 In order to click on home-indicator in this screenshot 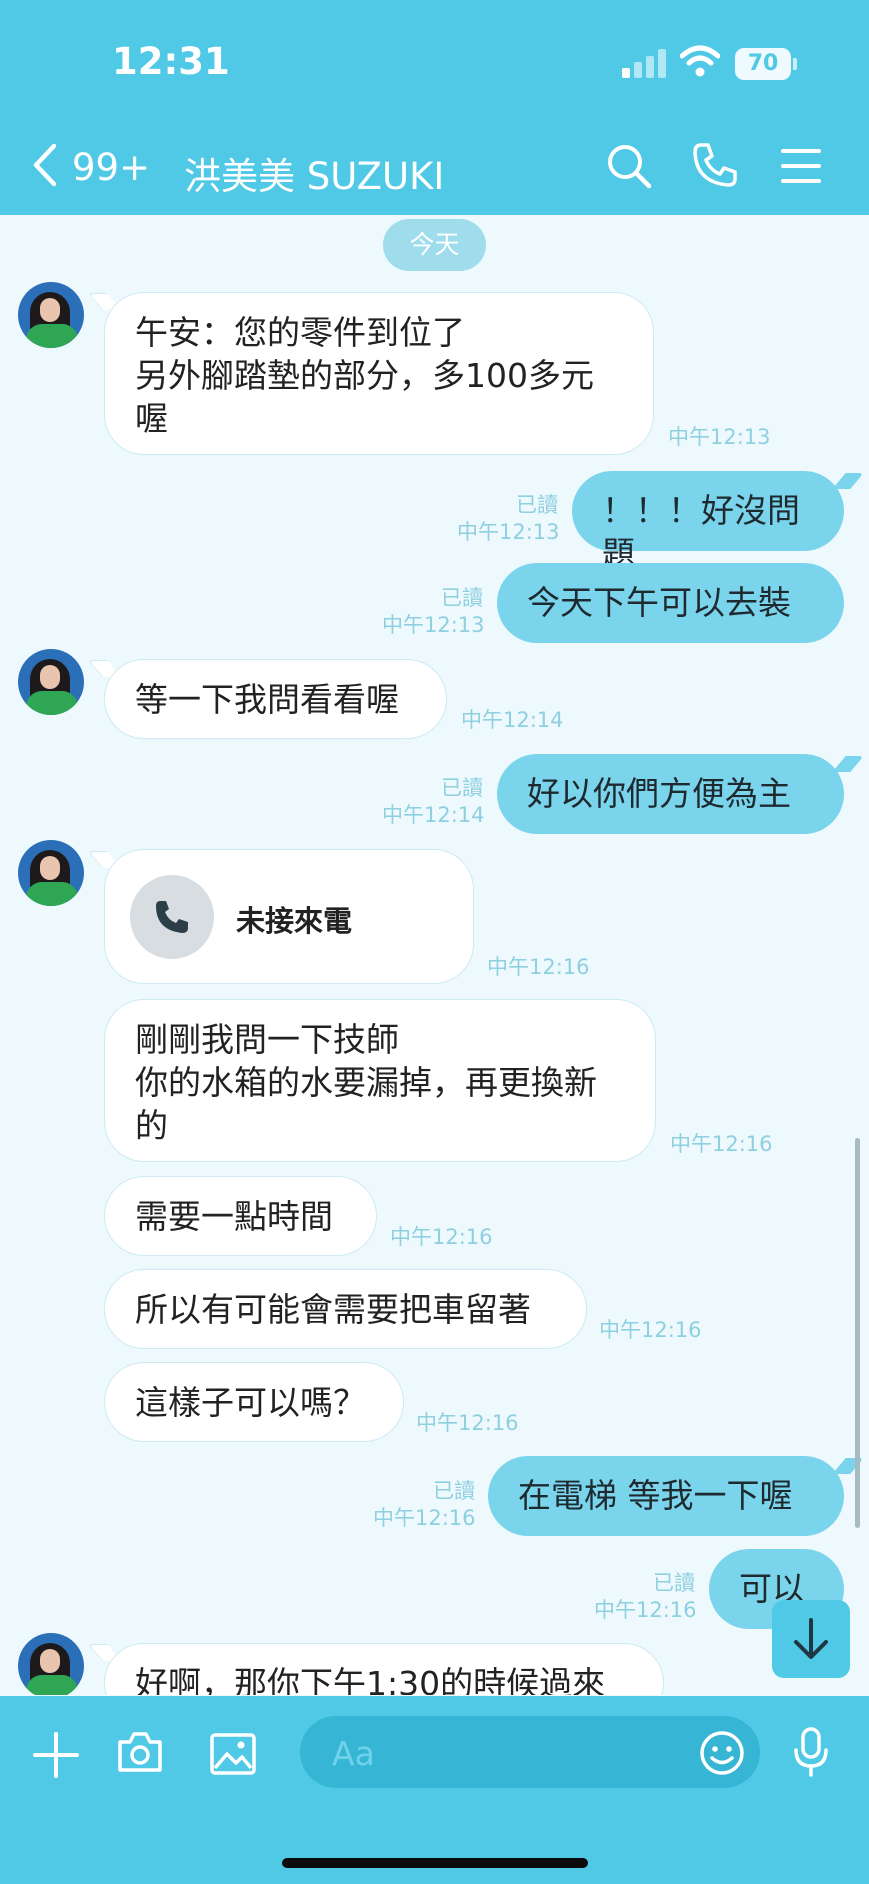, I will do `click(435, 1863)`.